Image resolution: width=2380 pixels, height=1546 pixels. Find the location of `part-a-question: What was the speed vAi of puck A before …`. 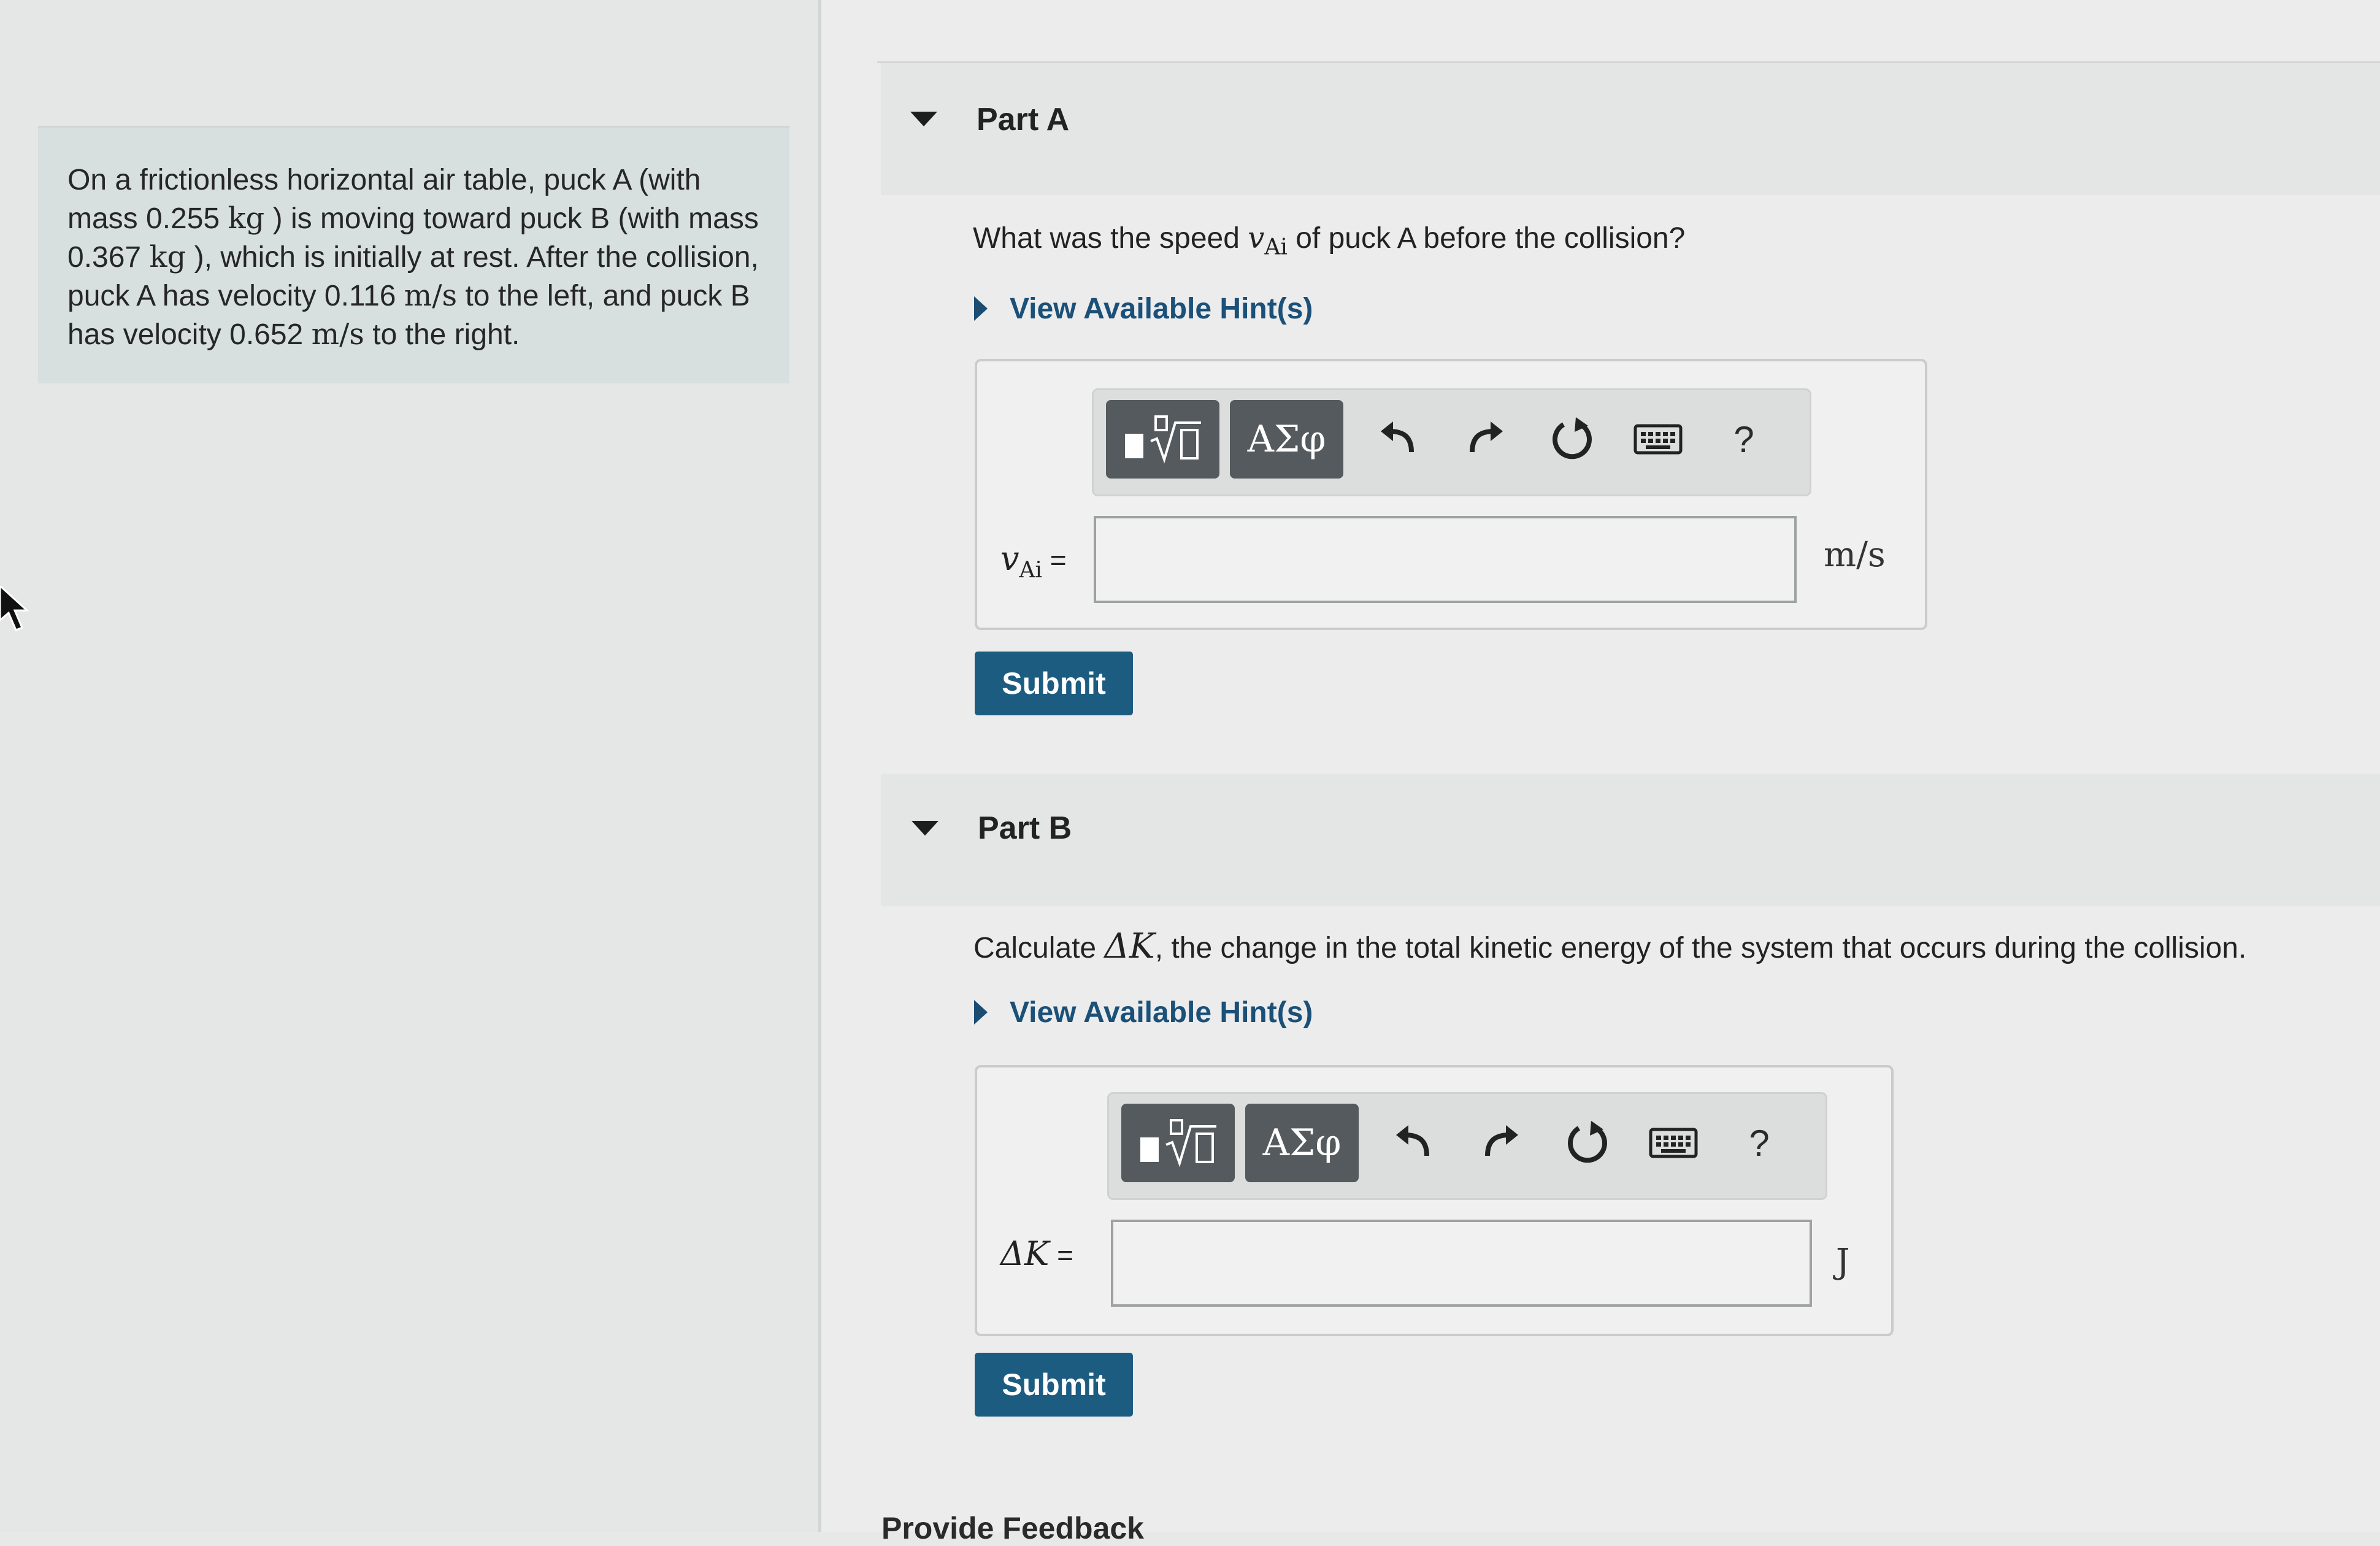

part-a-question: What was the speed vAi of puck A before … is located at coordinates (1329, 240).